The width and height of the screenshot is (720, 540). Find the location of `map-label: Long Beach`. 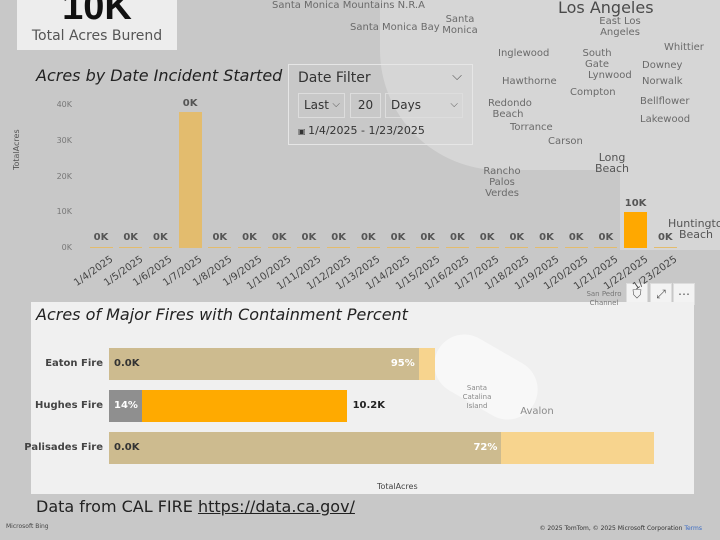

map-label: Long Beach is located at coordinates (612, 163).